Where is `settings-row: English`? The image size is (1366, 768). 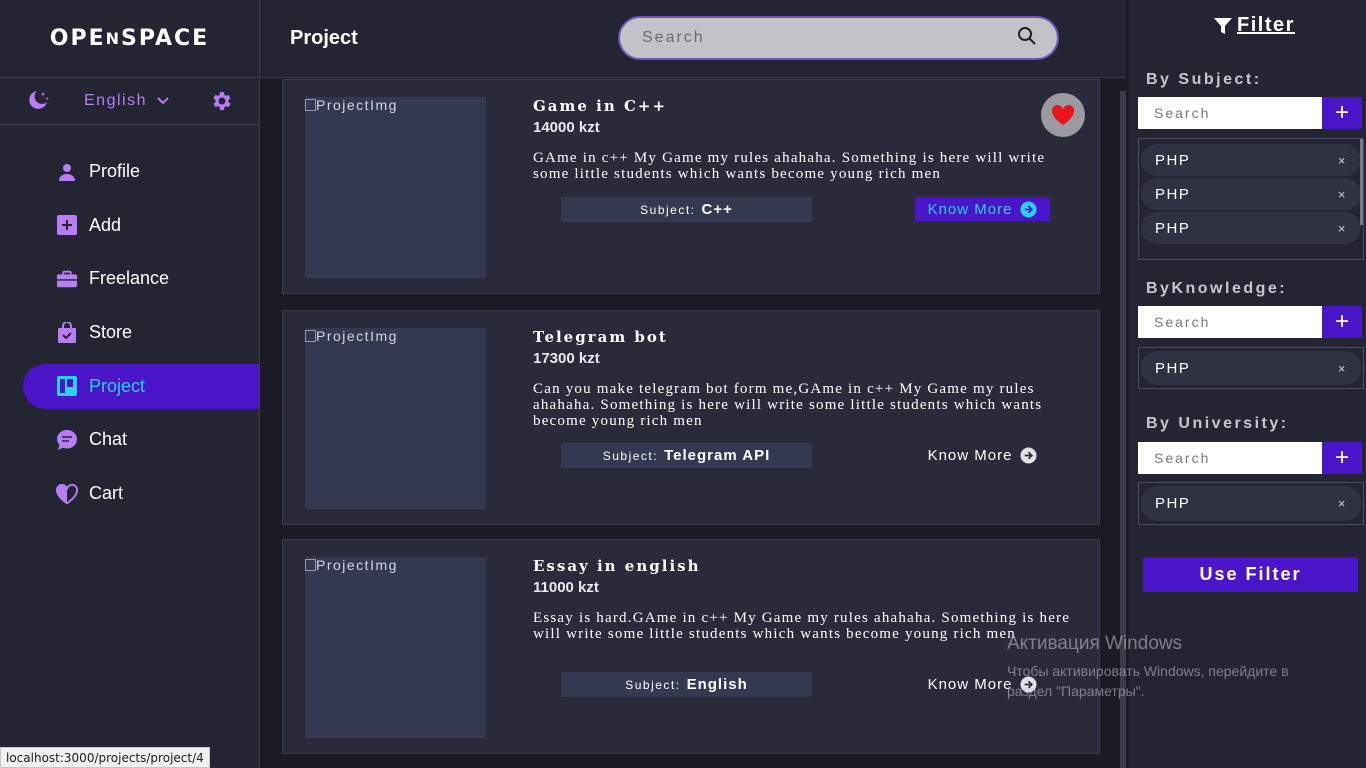 settings-row: English is located at coordinates (129, 101).